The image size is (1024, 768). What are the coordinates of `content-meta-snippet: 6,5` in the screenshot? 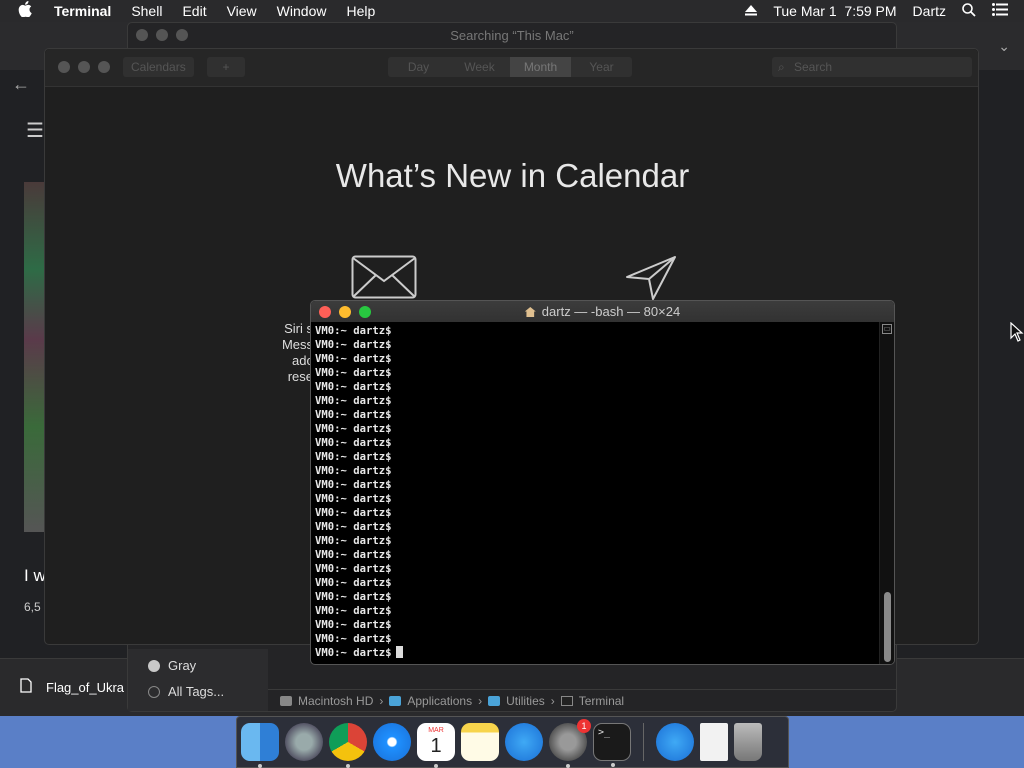 It's located at (32, 607).